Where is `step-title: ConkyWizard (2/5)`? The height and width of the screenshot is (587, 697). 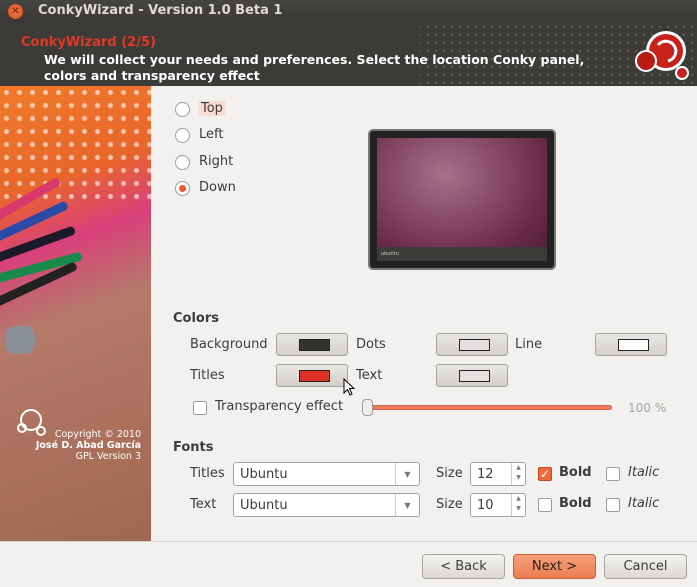 step-title: ConkyWizard (2/5) is located at coordinates (88, 42).